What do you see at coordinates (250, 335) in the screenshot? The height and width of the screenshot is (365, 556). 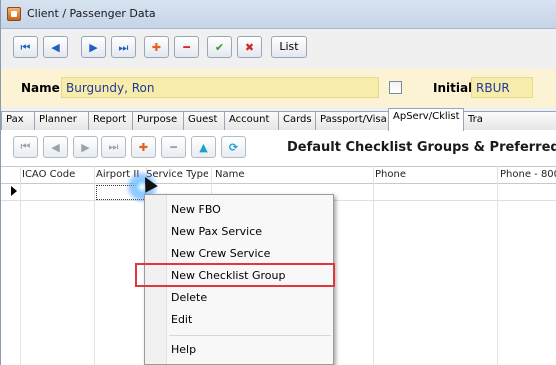 I see `menu-separator` at bounding box center [250, 335].